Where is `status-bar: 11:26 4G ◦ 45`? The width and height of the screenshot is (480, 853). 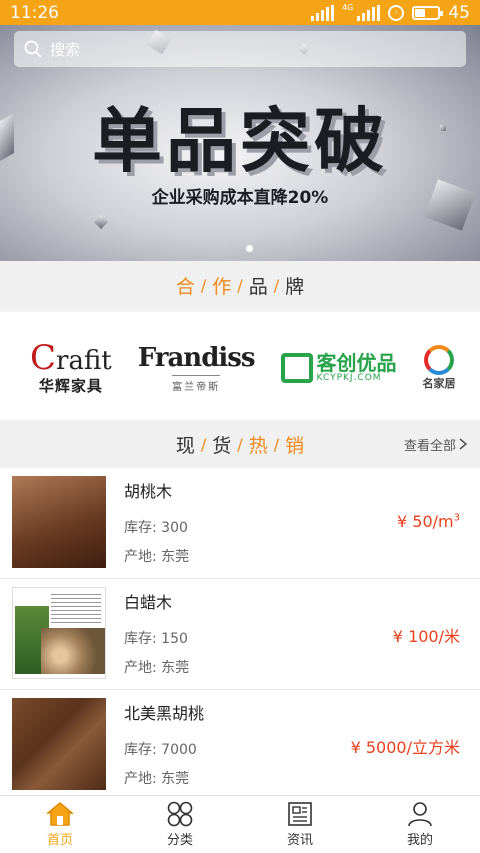 status-bar: 11:26 4G ◦ 45 is located at coordinates (240, 12).